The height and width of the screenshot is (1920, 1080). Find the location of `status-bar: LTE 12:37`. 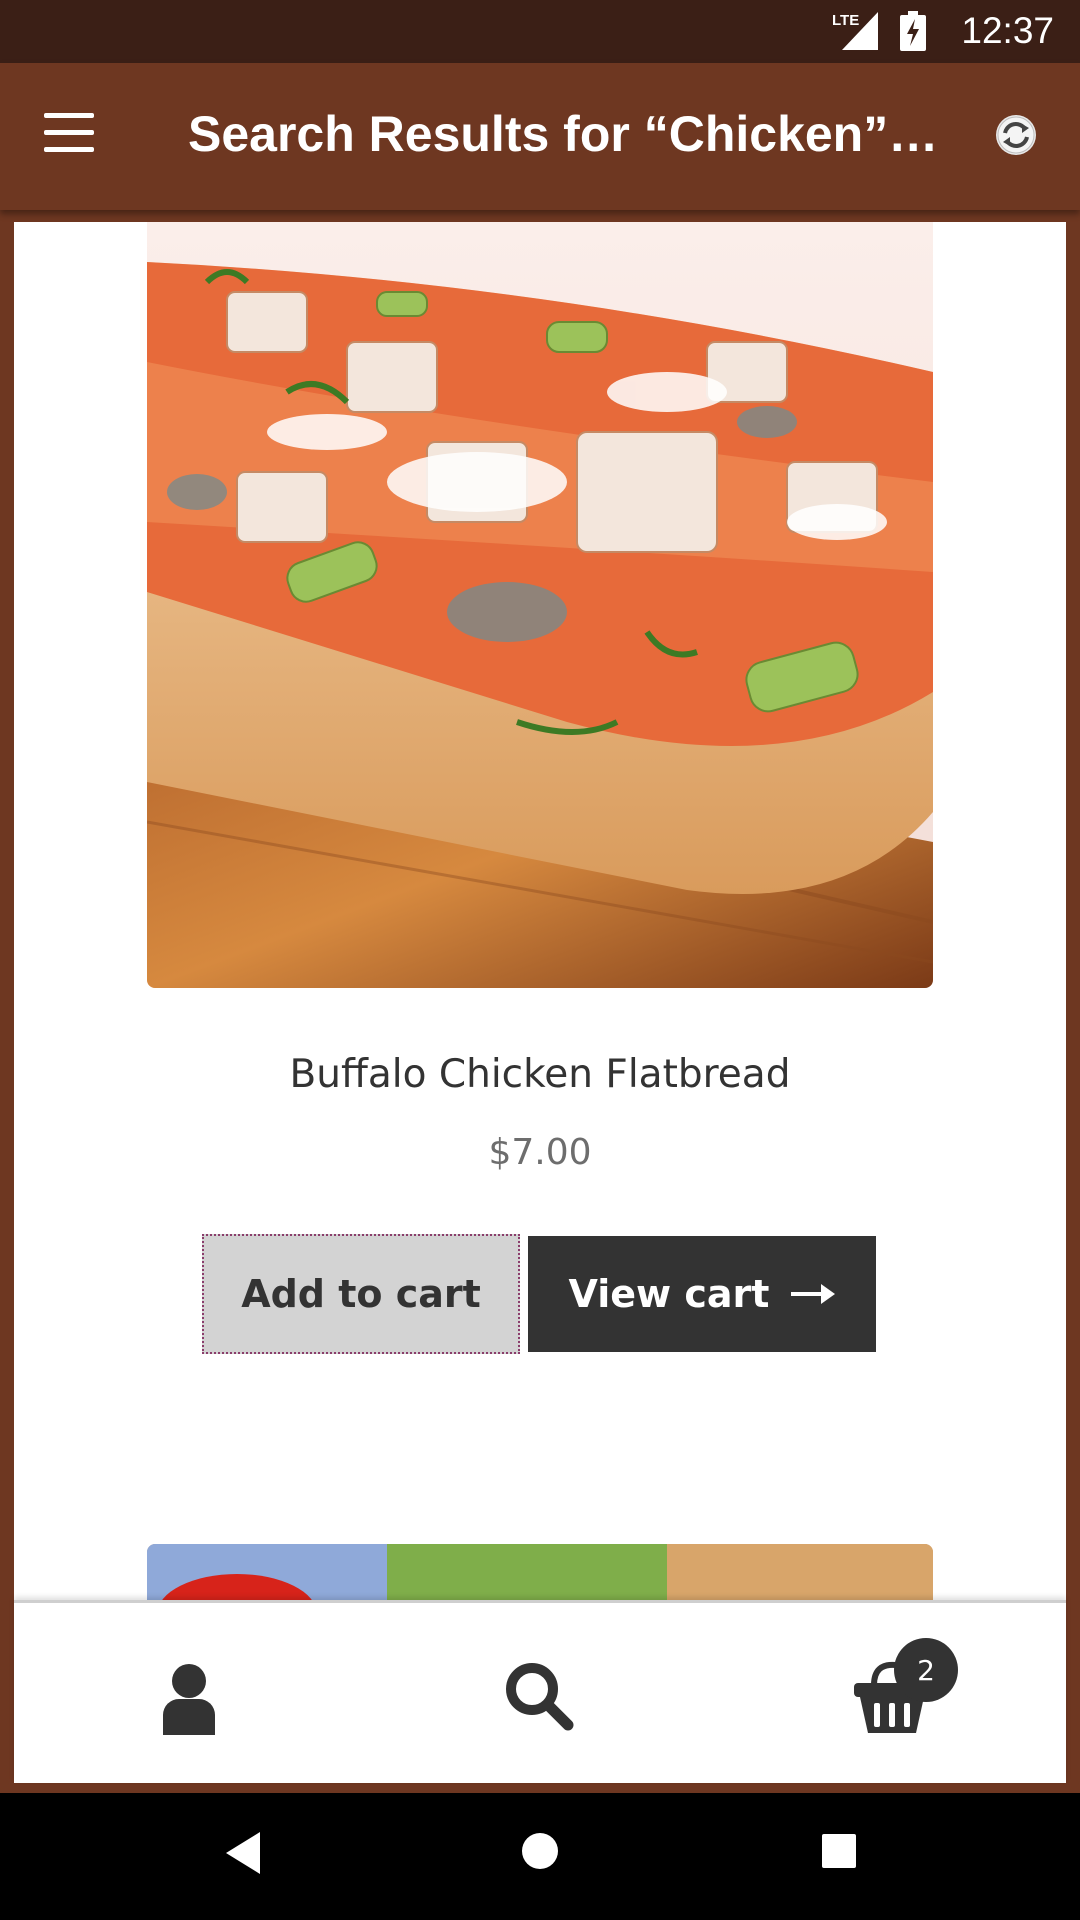

status-bar: LTE 12:37 is located at coordinates (540, 31).